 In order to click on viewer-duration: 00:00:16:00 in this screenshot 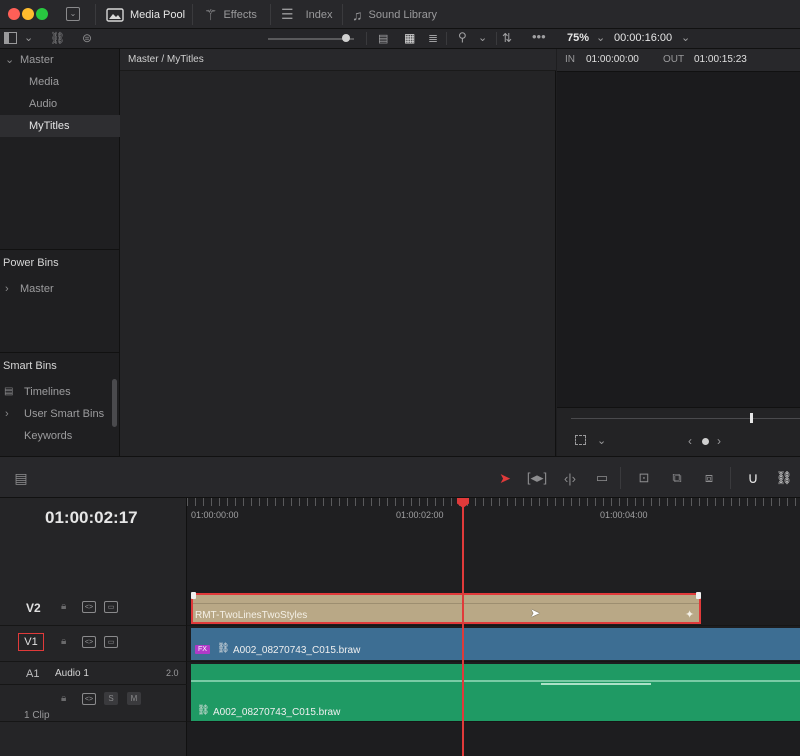, I will do `click(643, 38)`.